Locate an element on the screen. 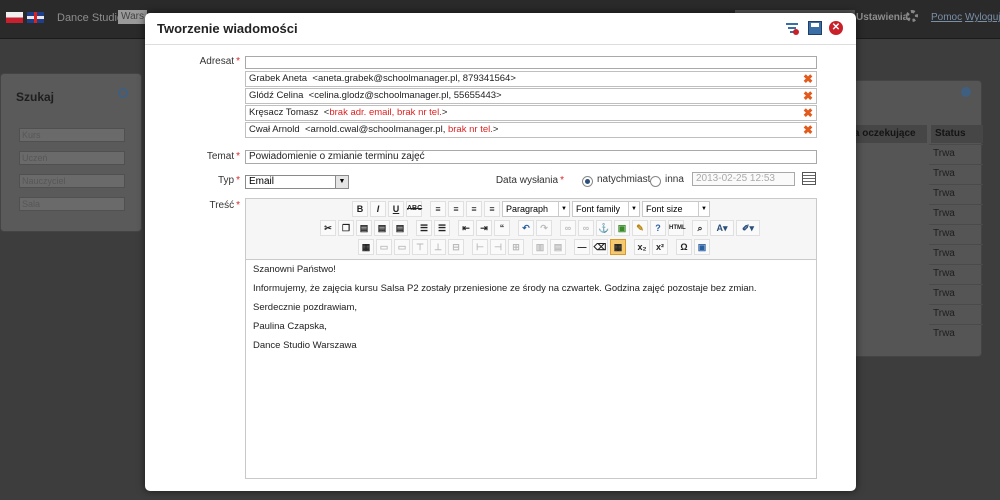  align-right-icon: ≡ is located at coordinates (474, 209).